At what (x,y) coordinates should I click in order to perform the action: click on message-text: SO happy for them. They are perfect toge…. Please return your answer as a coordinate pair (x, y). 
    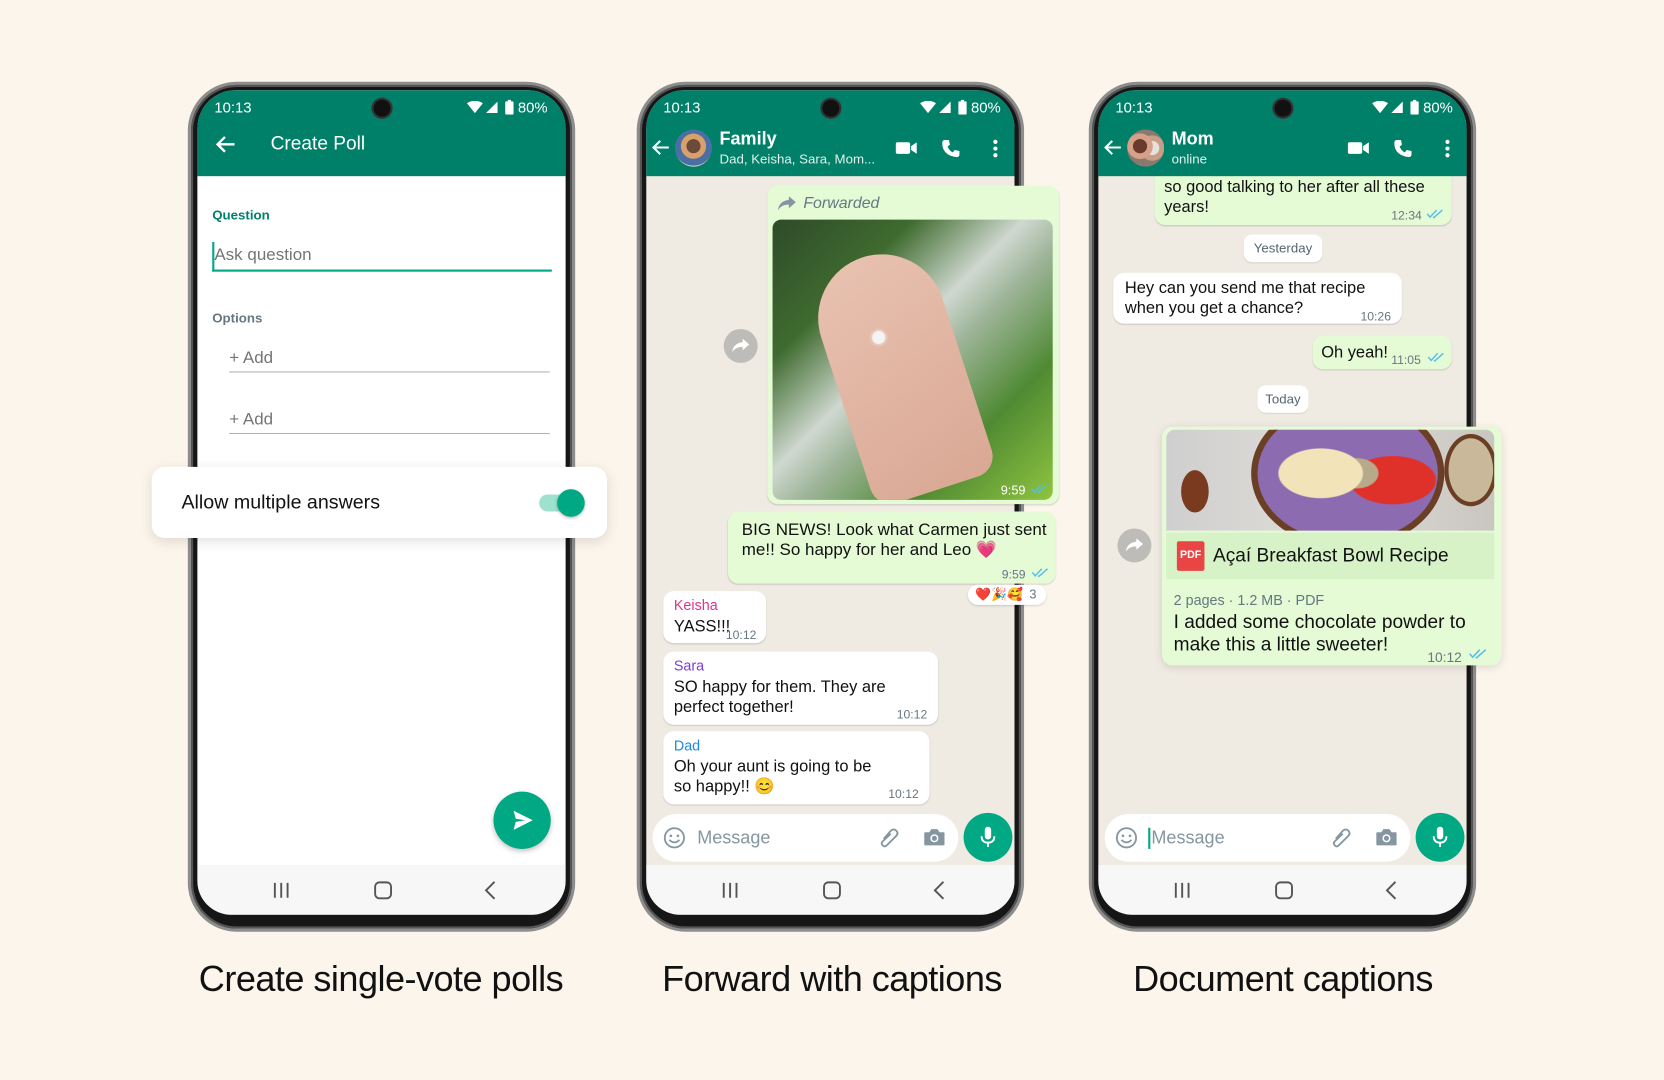
    Looking at the image, I should click on (779, 697).